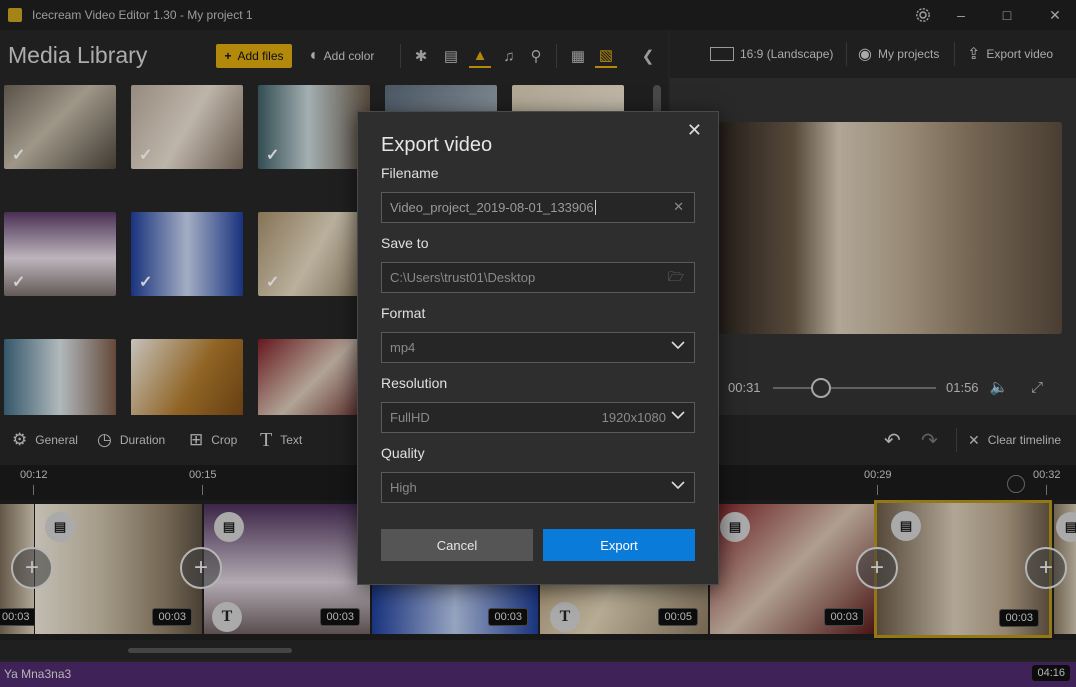 Image resolution: width=1076 pixels, height=687 pixels. Describe the element at coordinates (414, 383) in the screenshot. I see `resolution-label: Resolution` at that location.